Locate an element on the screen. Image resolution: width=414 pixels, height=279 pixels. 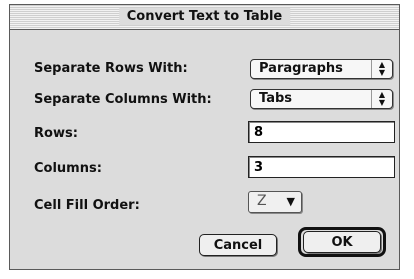
columns-label: Columns: is located at coordinates (68, 168).